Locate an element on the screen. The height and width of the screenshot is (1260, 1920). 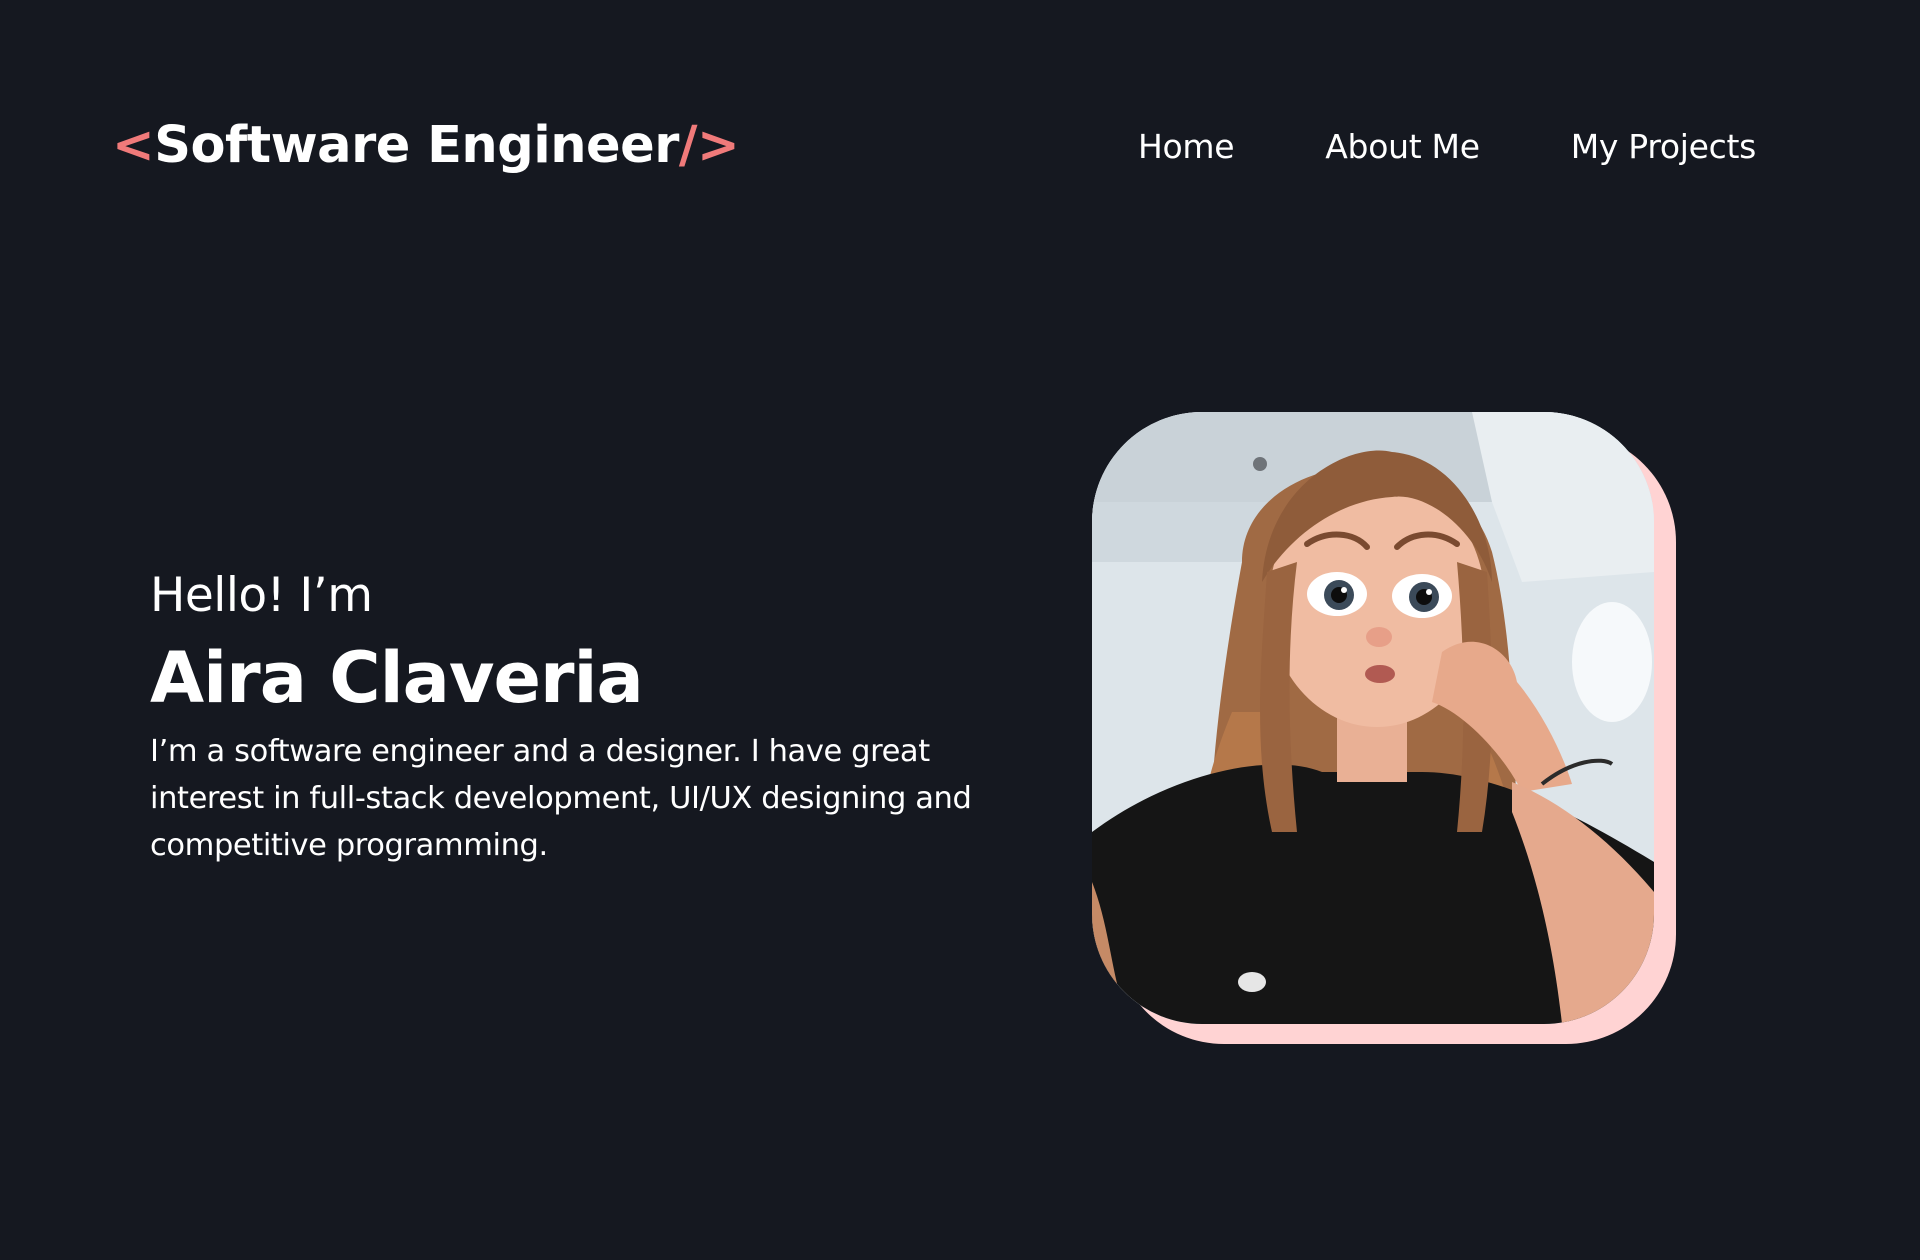
hero-name: Aira Claveria is located at coordinates (397, 678).